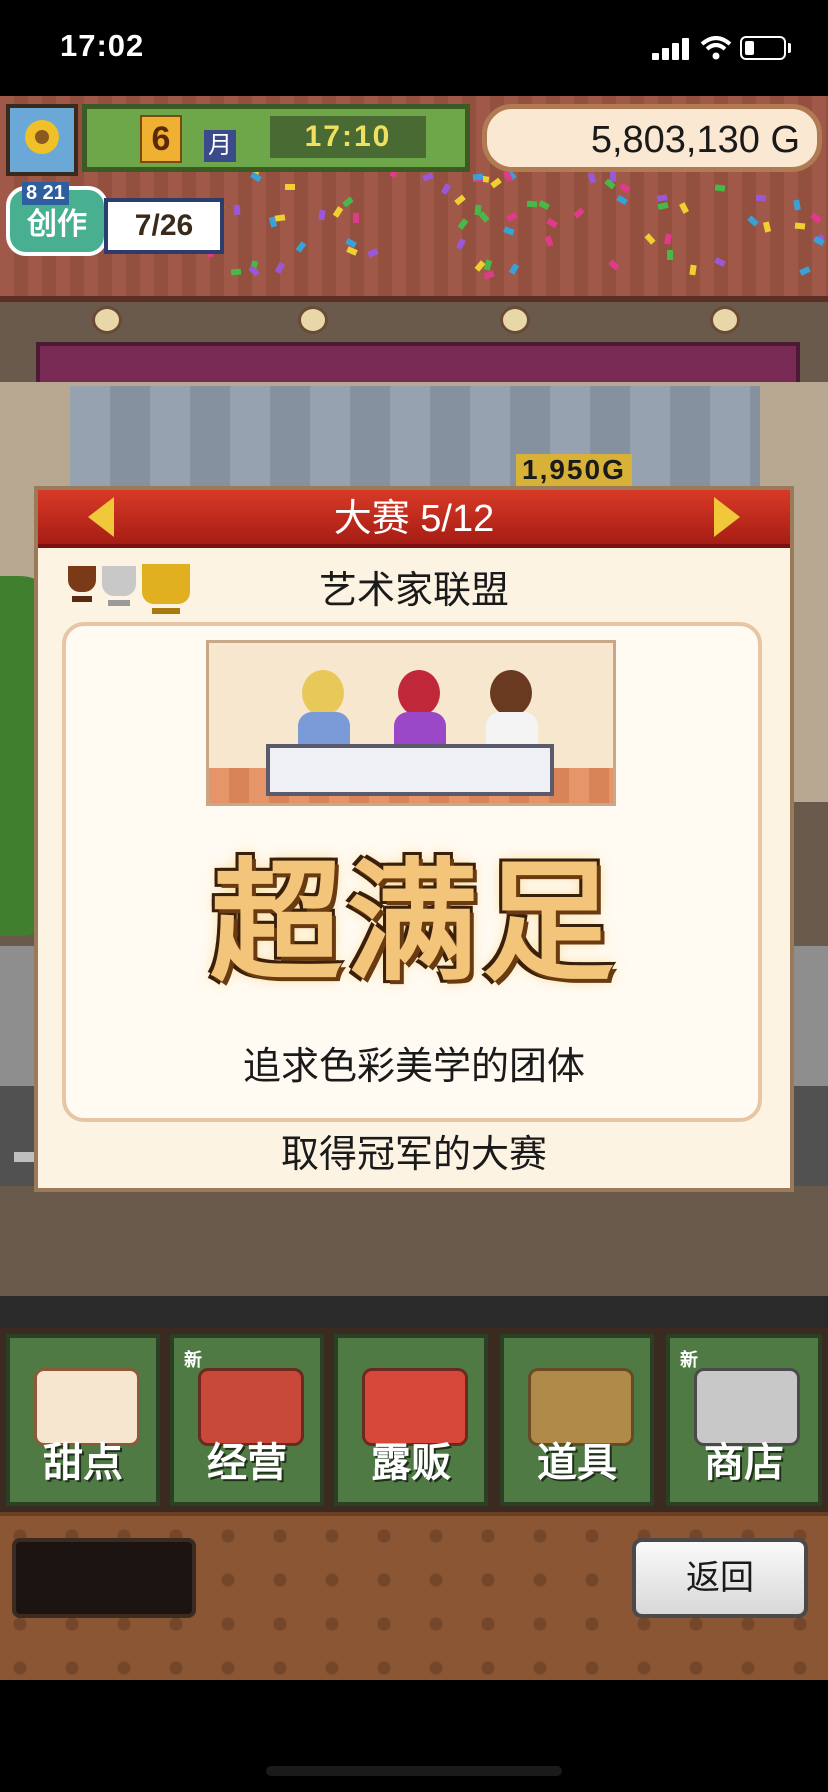 The height and width of the screenshot is (1792, 828). What do you see at coordinates (83, 1420) in the screenshot?
I see `menu-dessert-button: 甜点` at bounding box center [83, 1420].